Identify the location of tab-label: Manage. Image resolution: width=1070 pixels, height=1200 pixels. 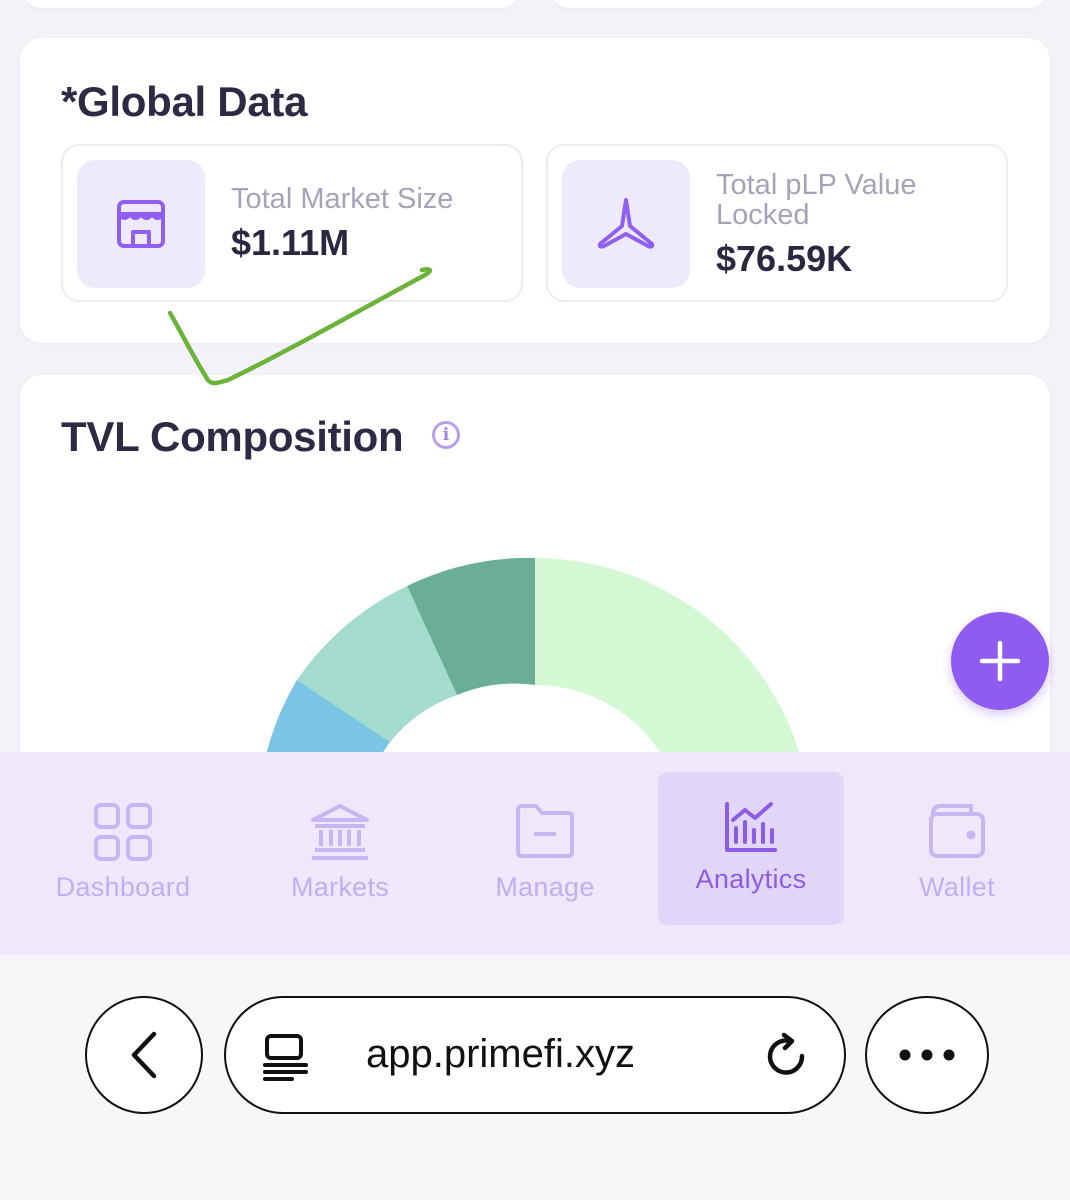
(545, 887).